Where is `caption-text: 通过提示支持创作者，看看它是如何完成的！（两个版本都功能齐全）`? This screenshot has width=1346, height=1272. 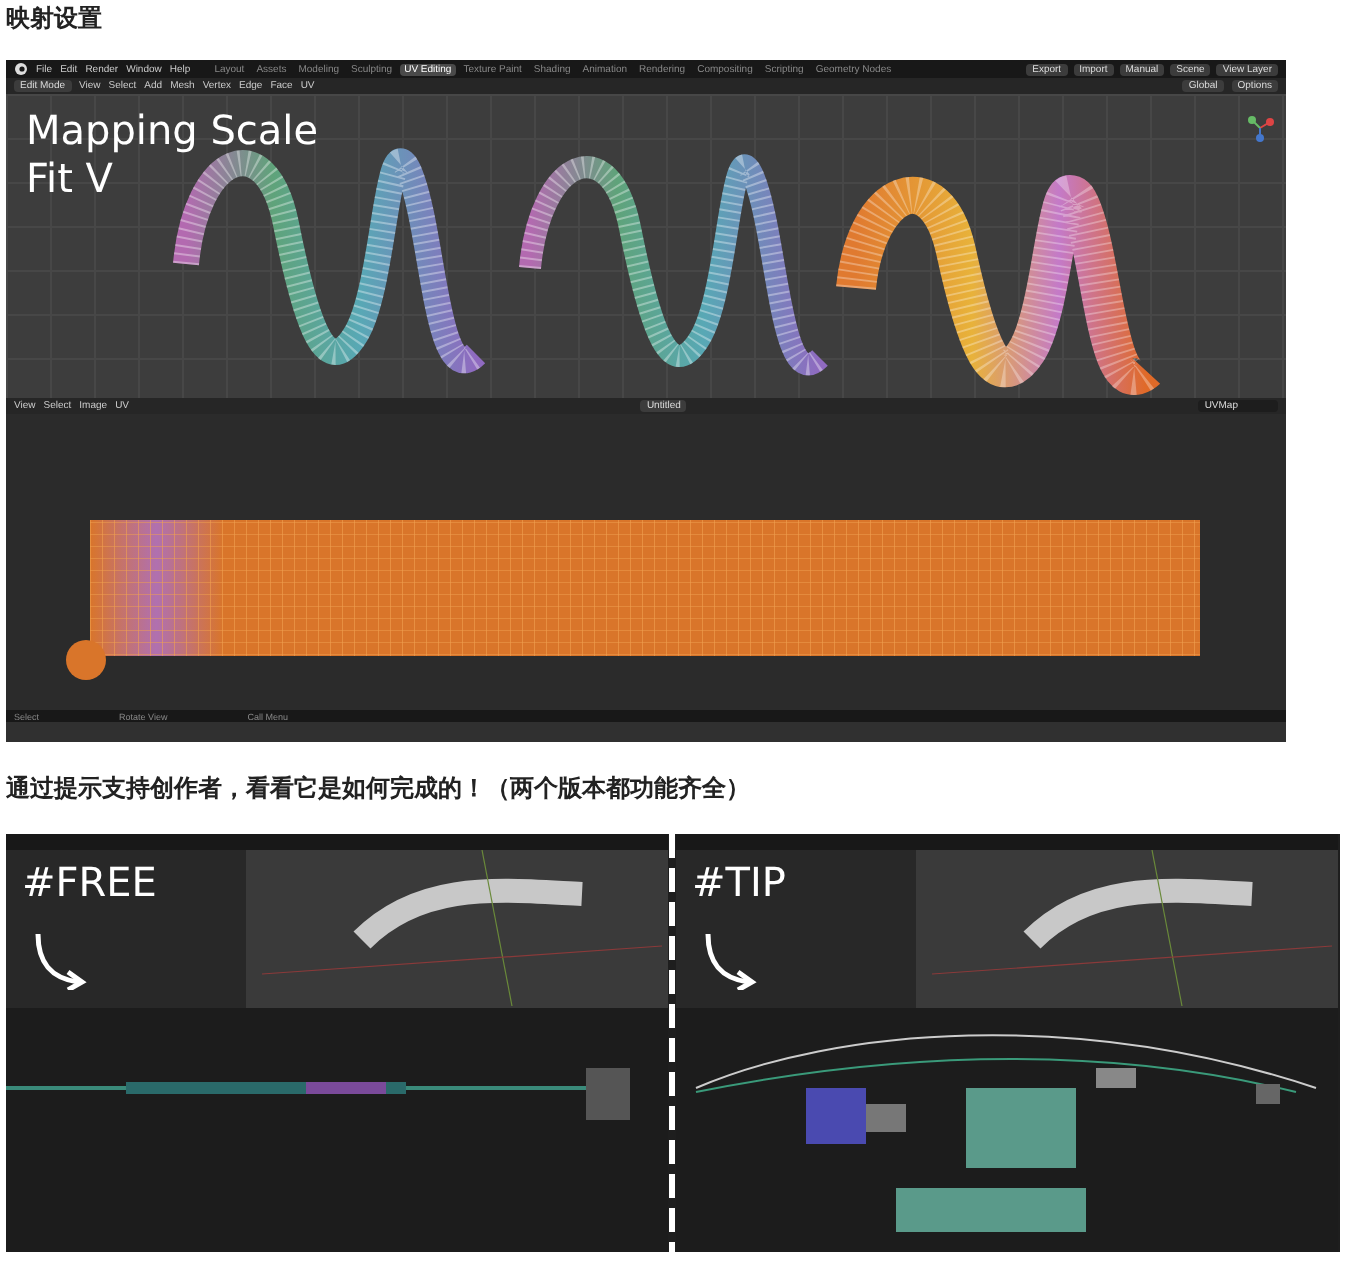
caption-text: 通过提示支持创作者，看看它是如何完成的！（两个版本都功能齐全） is located at coordinates (379, 788).